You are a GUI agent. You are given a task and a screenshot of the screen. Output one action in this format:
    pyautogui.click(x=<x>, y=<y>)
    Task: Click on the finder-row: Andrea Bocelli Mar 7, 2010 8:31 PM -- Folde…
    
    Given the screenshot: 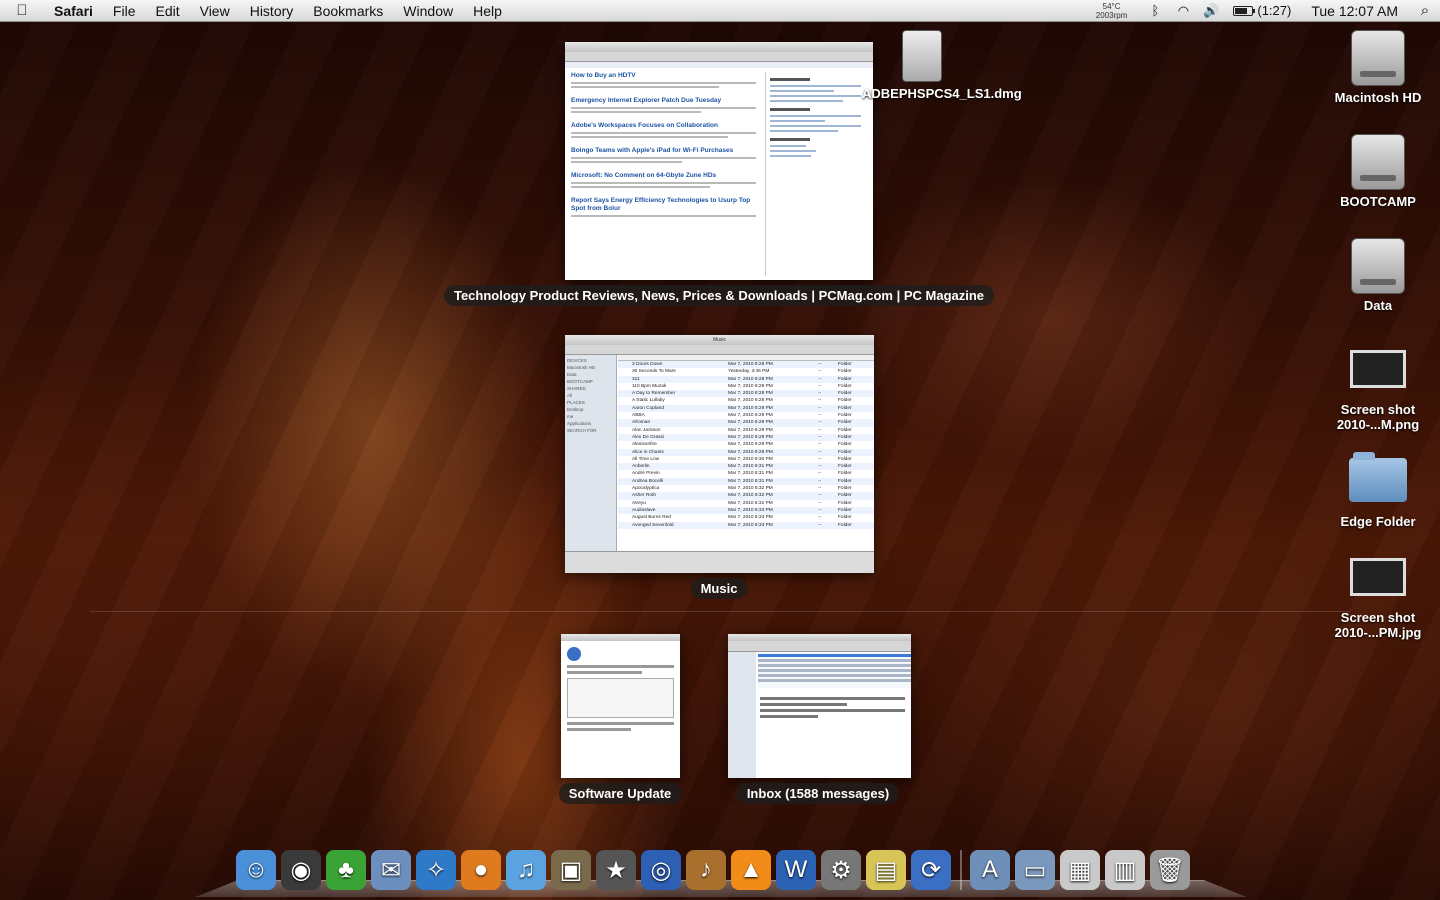 What is the action you would take?
    pyautogui.click(x=746, y=481)
    